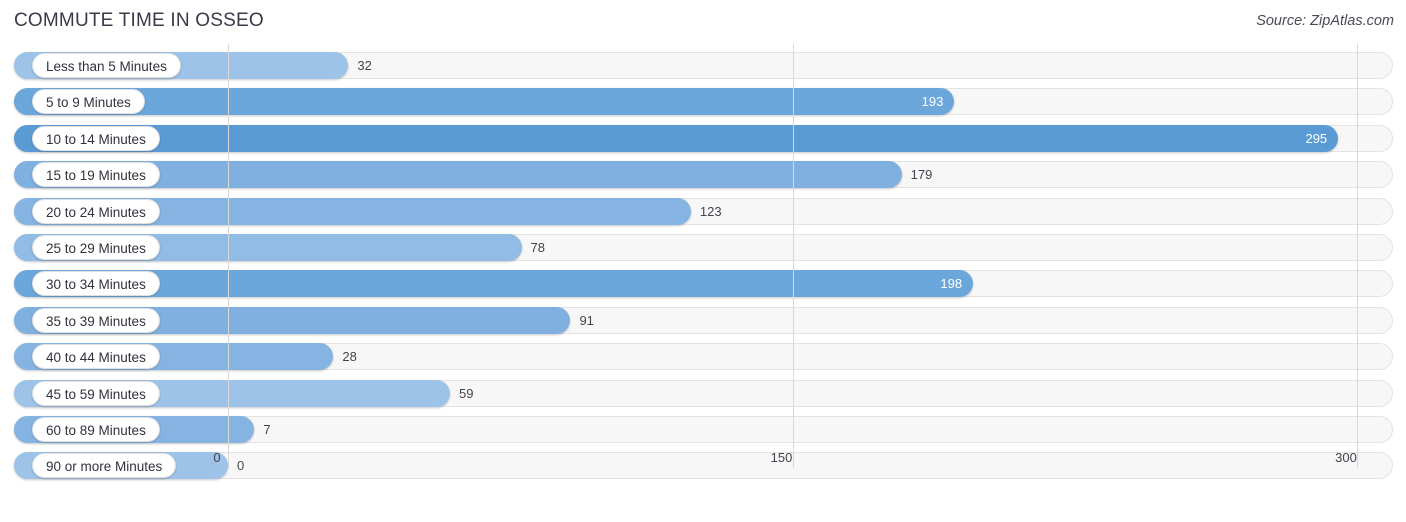  Describe the element at coordinates (96, 393) in the screenshot. I see `bar-category-label: 45 to 59 Minutes` at that location.